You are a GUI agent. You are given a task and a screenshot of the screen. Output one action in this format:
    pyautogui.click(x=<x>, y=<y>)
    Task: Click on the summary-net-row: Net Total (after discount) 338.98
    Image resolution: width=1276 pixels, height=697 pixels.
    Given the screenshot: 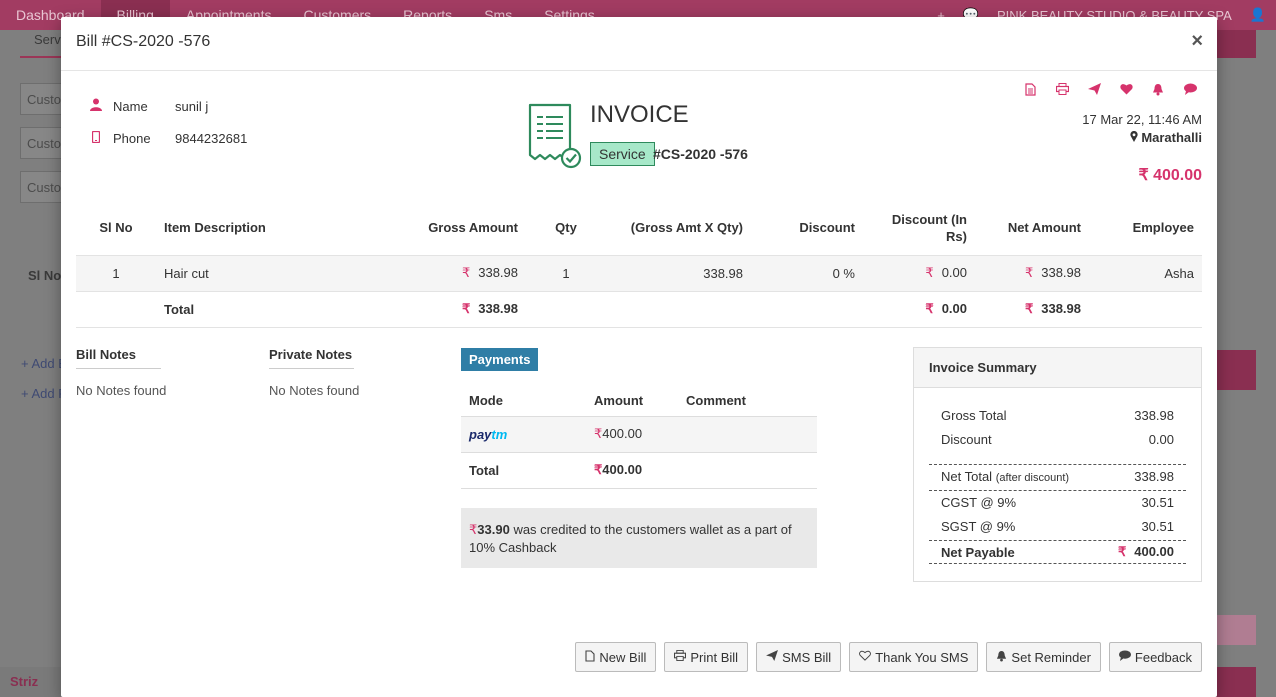 What is the action you would take?
    pyautogui.click(x=1057, y=476)
    